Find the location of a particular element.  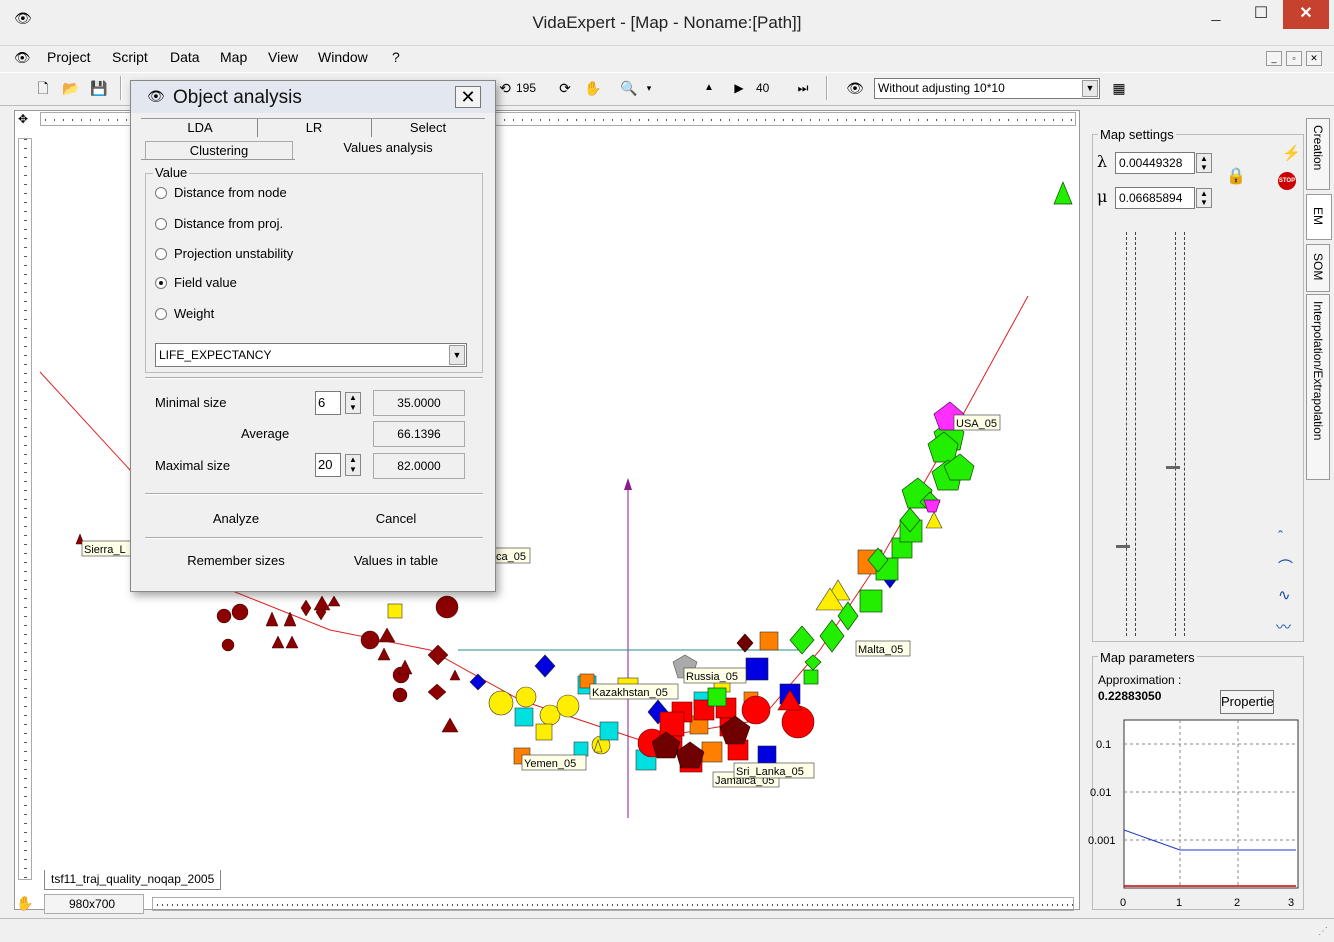

x-tick: 1 is located at coordinates (1179, 903).